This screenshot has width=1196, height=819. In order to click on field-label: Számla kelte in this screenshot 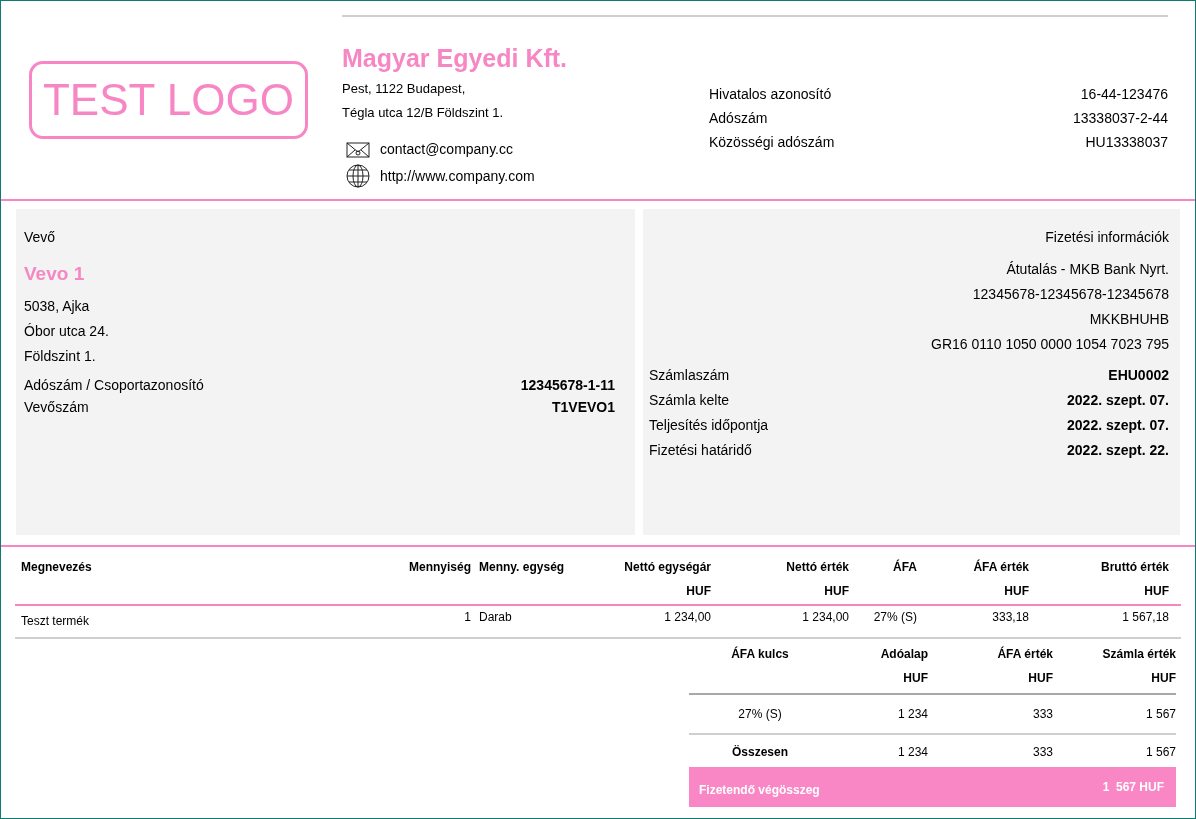, I will do `click(689, 400)`.